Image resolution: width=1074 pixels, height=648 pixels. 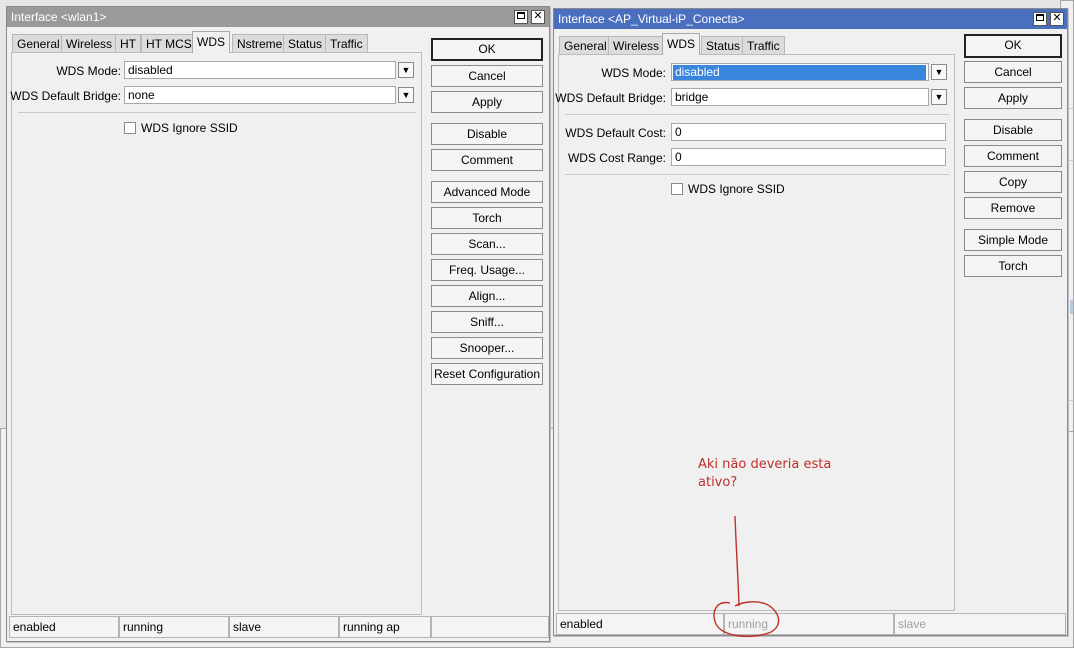 I want to click on wds-default-bridge-select: none, so click(x=260, y=95).